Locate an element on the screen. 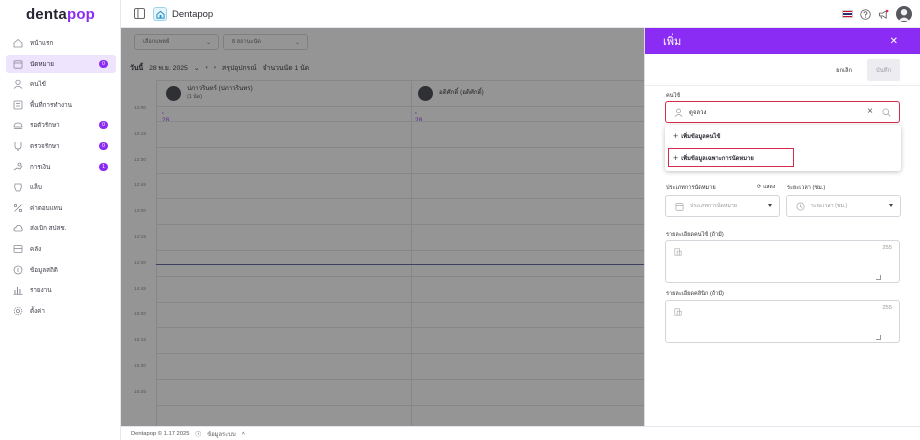 This screenshot has width=920, height=440. add-patient-option: + เพิ่มข้อมูลคนไข้ is located at coordinates (783, 136).